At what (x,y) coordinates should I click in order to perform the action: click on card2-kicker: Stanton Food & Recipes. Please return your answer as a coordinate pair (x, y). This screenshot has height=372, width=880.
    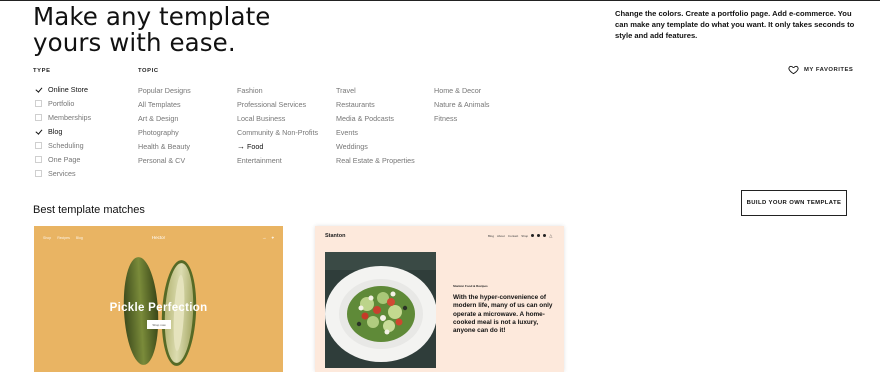
    Looking at the image, I should click on (470, 286).